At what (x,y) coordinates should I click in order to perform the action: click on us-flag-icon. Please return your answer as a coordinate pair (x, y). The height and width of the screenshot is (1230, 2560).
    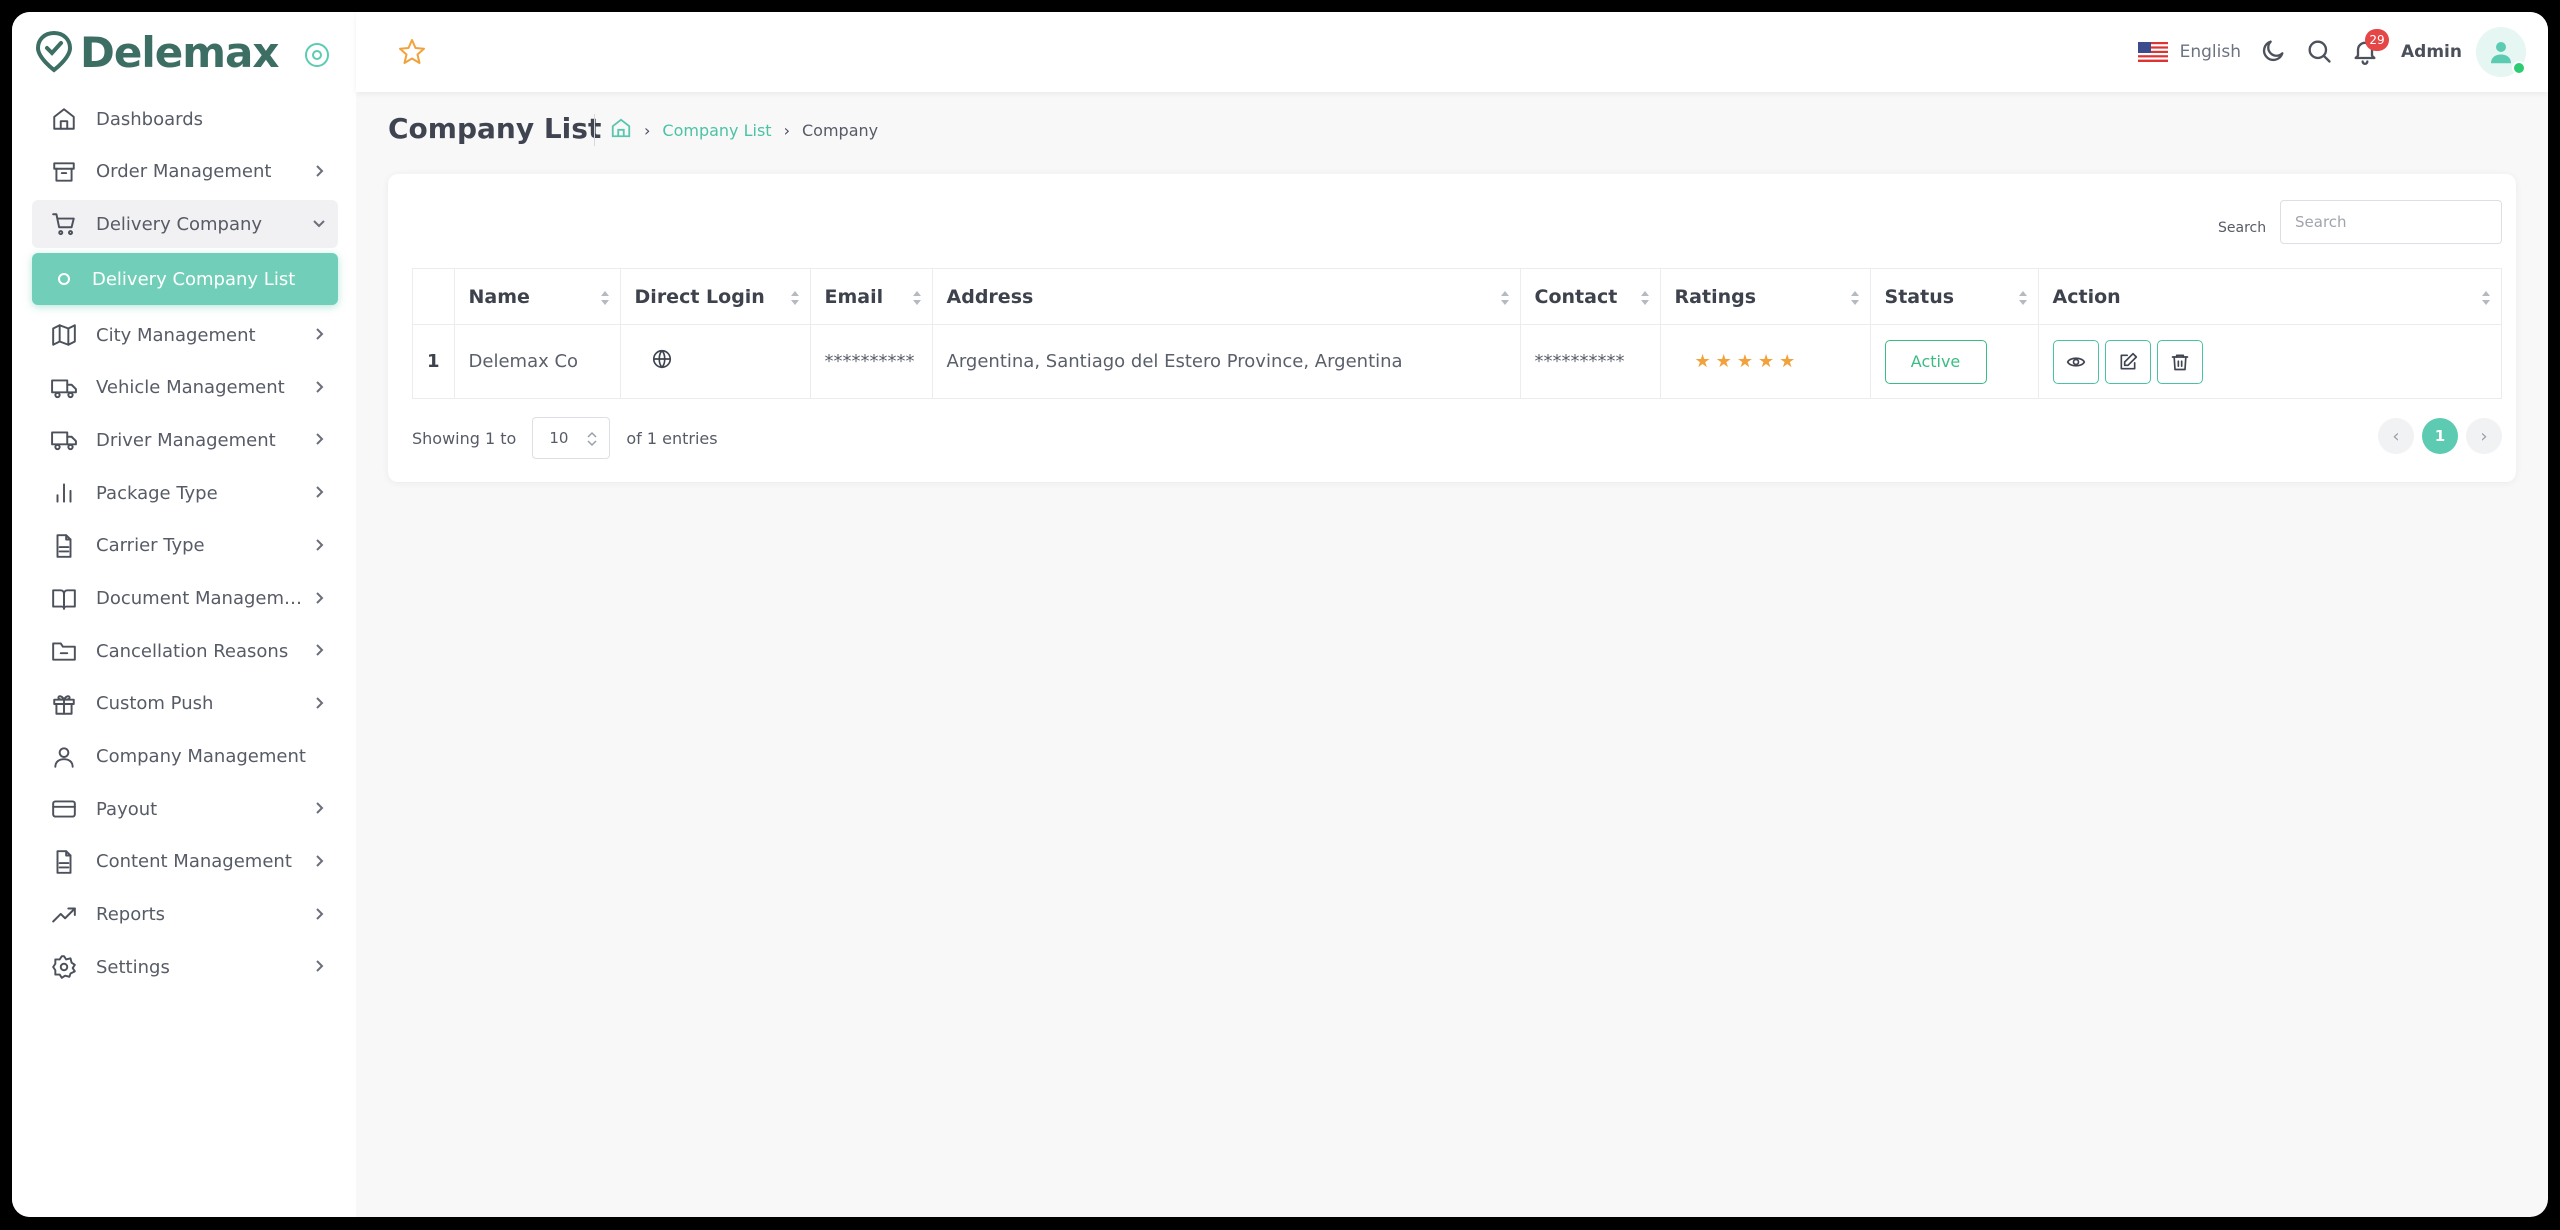
    Looking at the image, I should click on (2152, 52).